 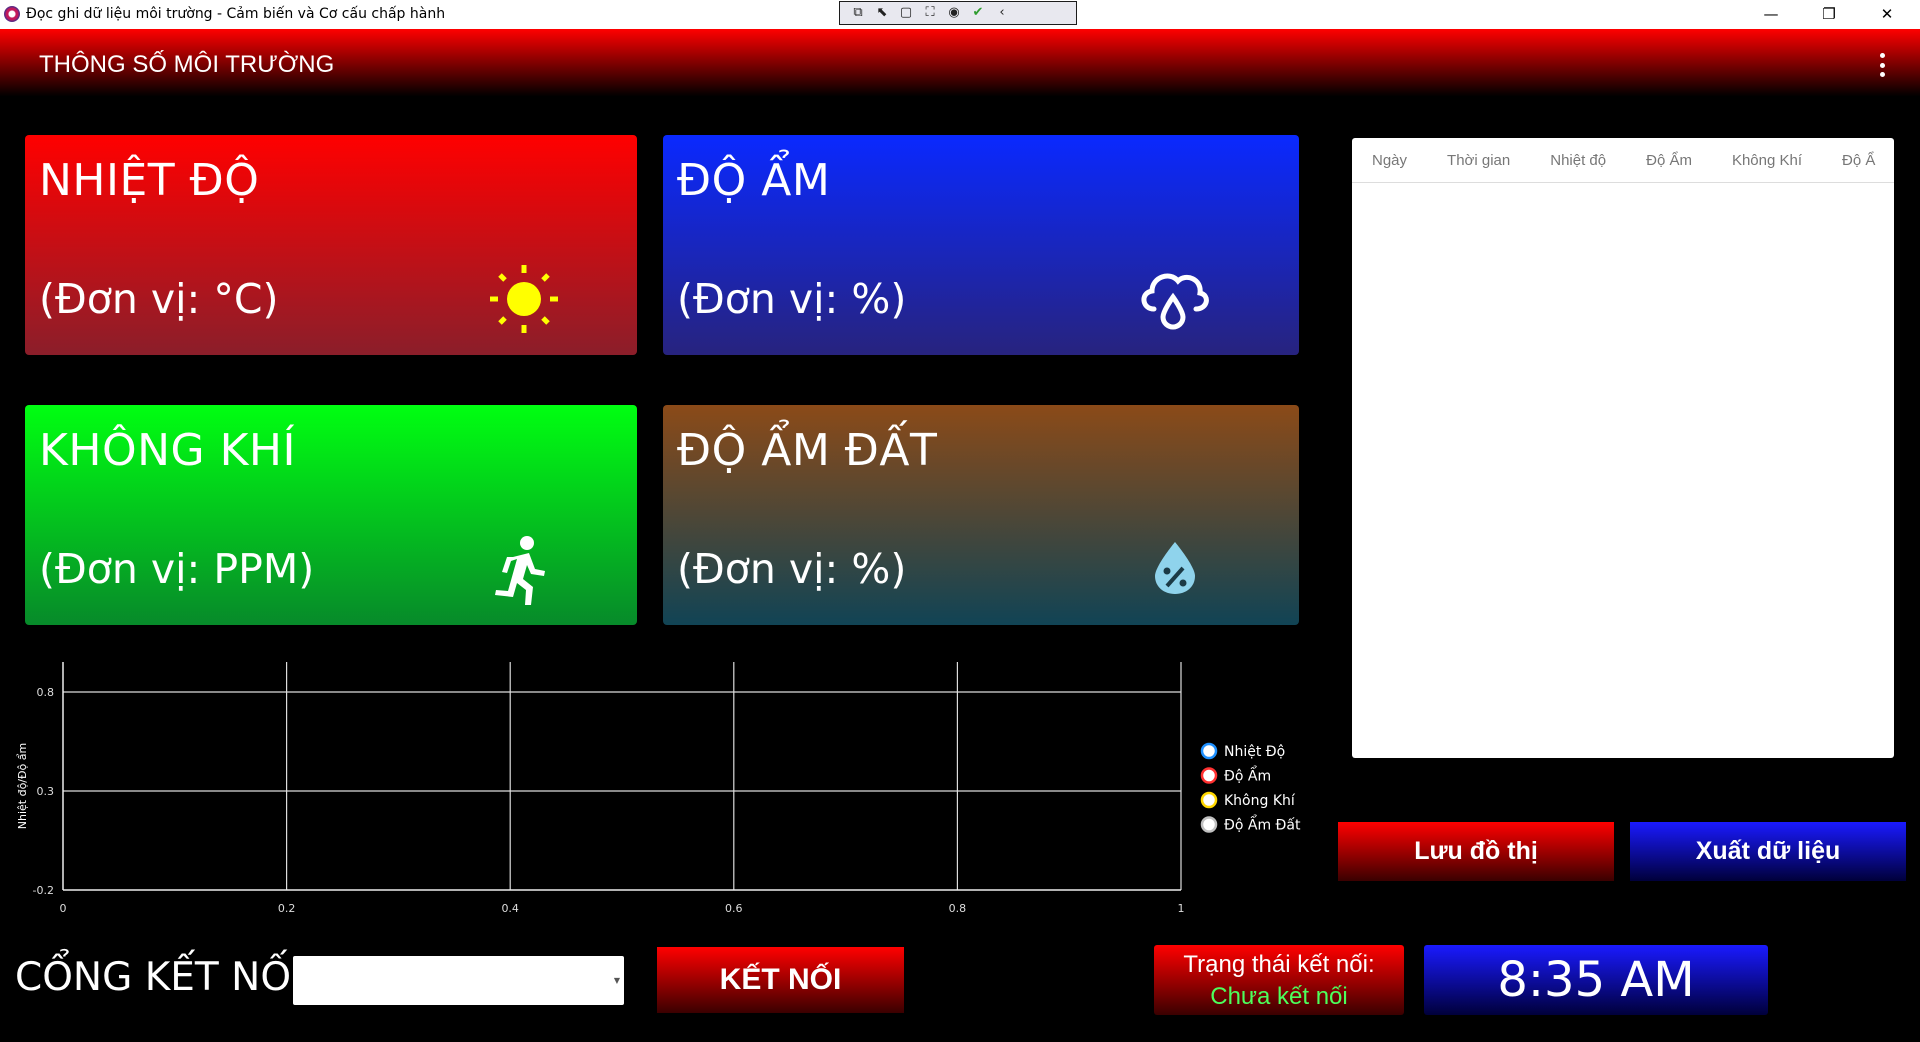 I want to click on debug-toolbar: ⧉ ⬉ ▢ ⛶ ◉ ✔ ‹, so click(x=958, y=13).